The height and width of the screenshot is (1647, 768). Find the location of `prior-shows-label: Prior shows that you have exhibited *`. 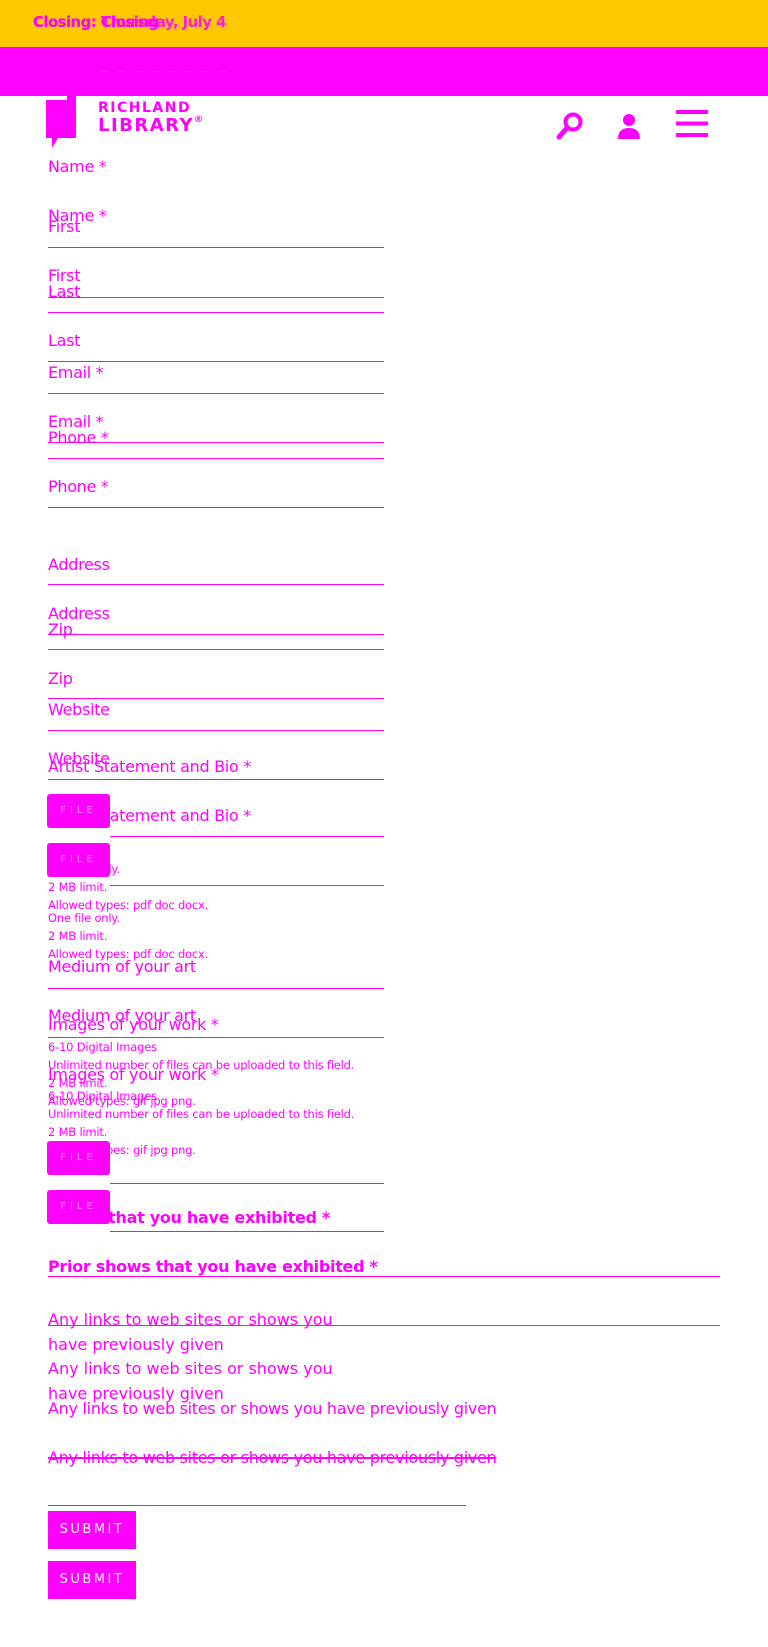

prior-shows-label: Prior shows that you have exhibited * is located at coordinates (215, 1220).